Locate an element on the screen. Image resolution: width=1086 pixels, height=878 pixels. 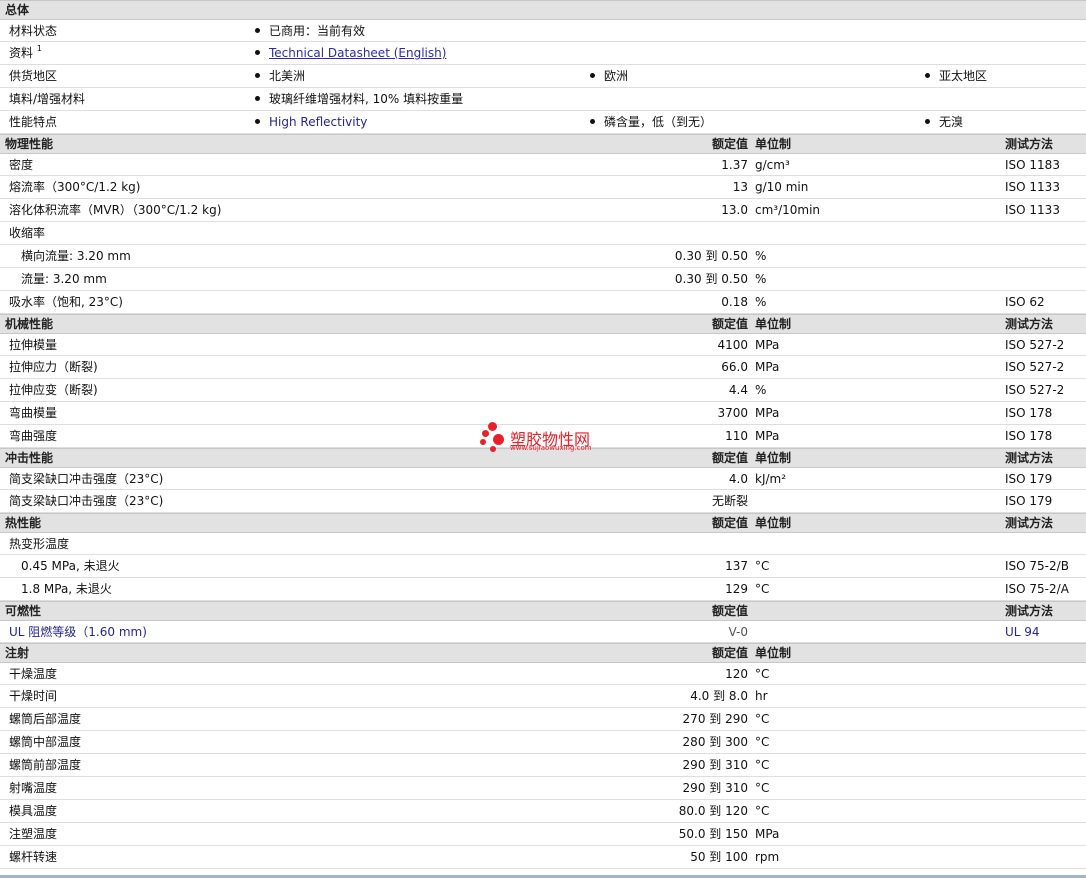
property-unit: kJ/m² is located at coordinates (771, 479).